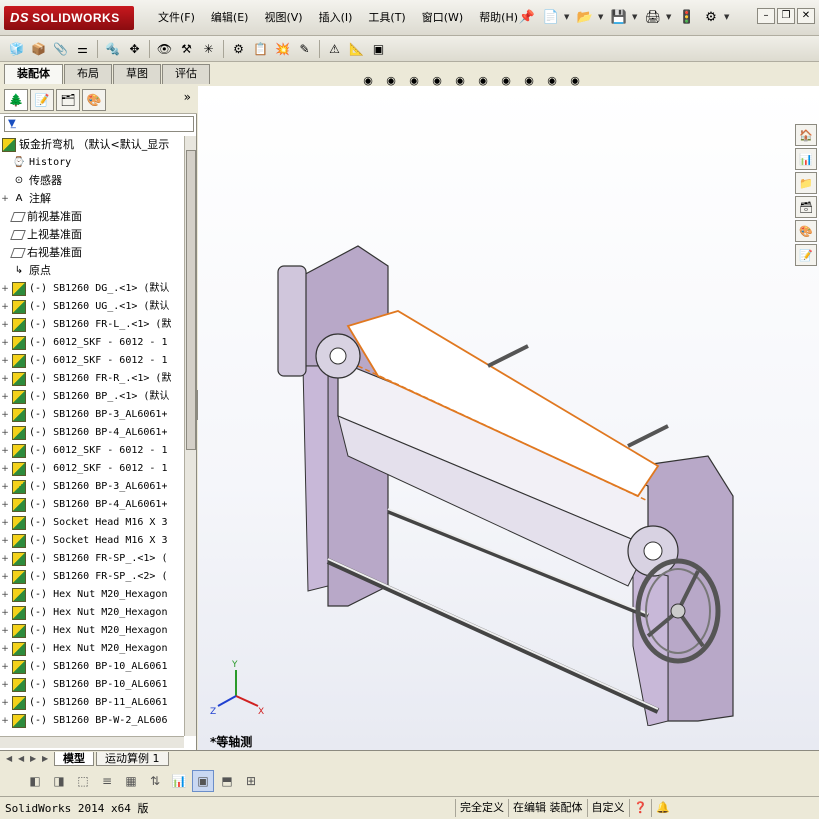  What do you see at coordinates (92, 577) in the screenshot?
I see `tree-item: + (-) SB1260 FR-SP_.<2> (` at bounding box center [92, 577].